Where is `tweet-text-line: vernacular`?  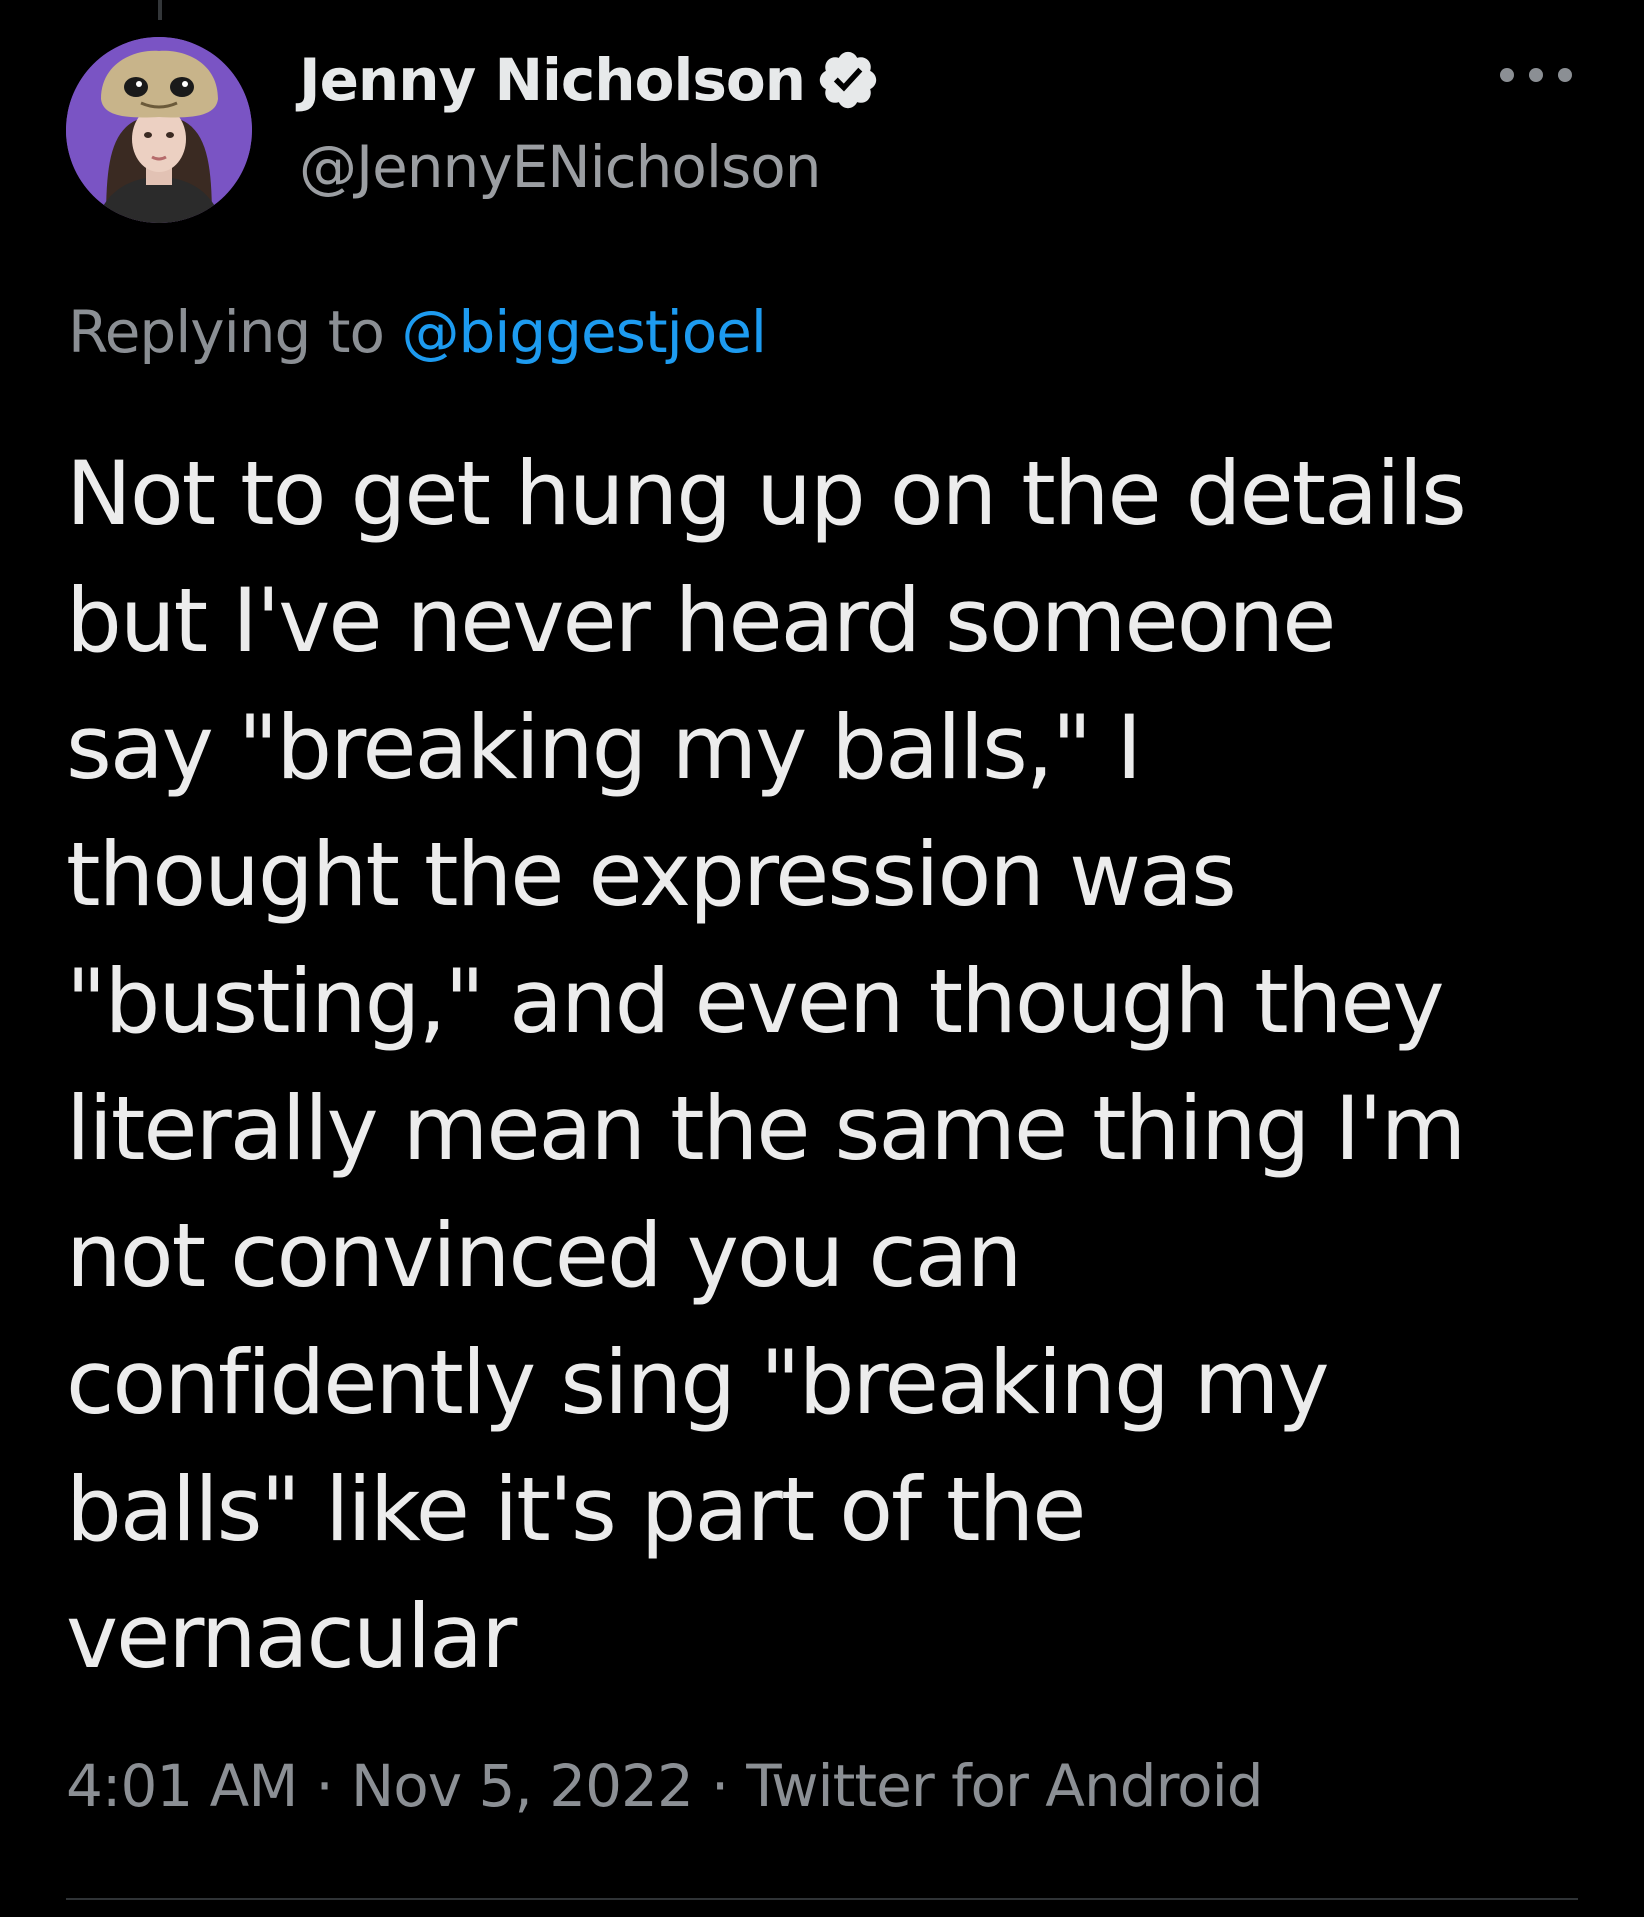
tweet-text-line: vernacular is located at coordinates (291, 1636).